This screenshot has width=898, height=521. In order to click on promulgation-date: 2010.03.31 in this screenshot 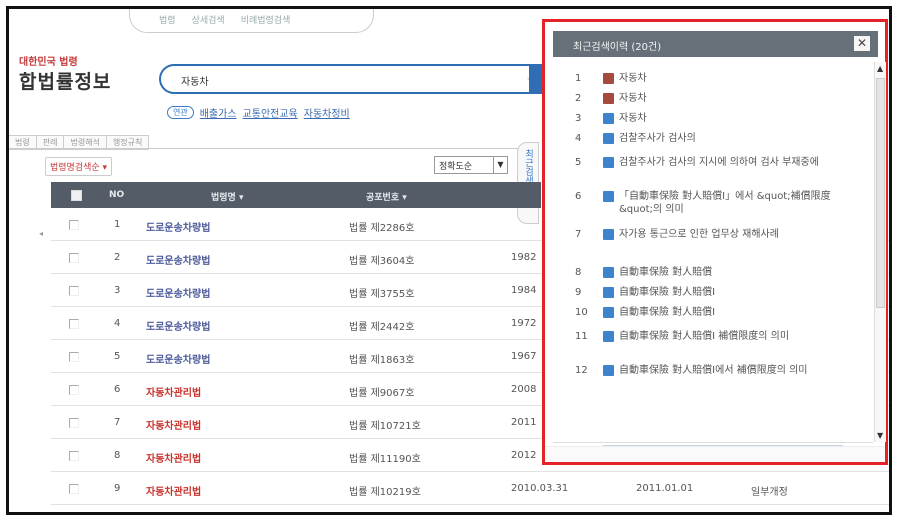, I will do `click(540, 488)`.